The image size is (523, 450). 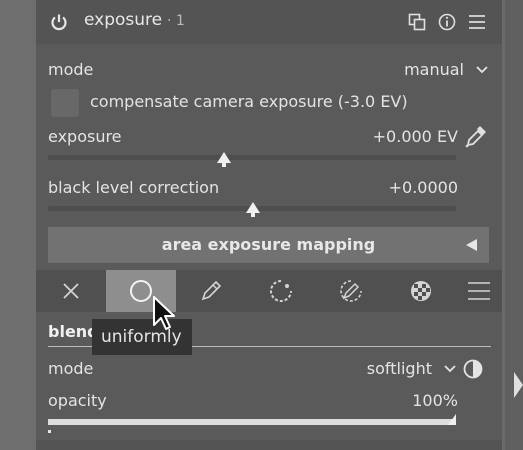 I want to click on pencil-icon, so click(x=211, y=290).